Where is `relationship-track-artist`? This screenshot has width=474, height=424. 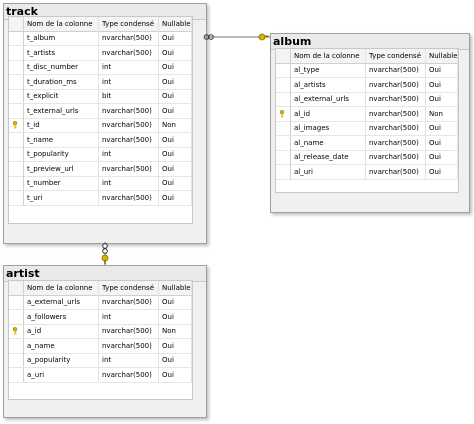
relationship-track-artist is located at coordinates (105, 253).